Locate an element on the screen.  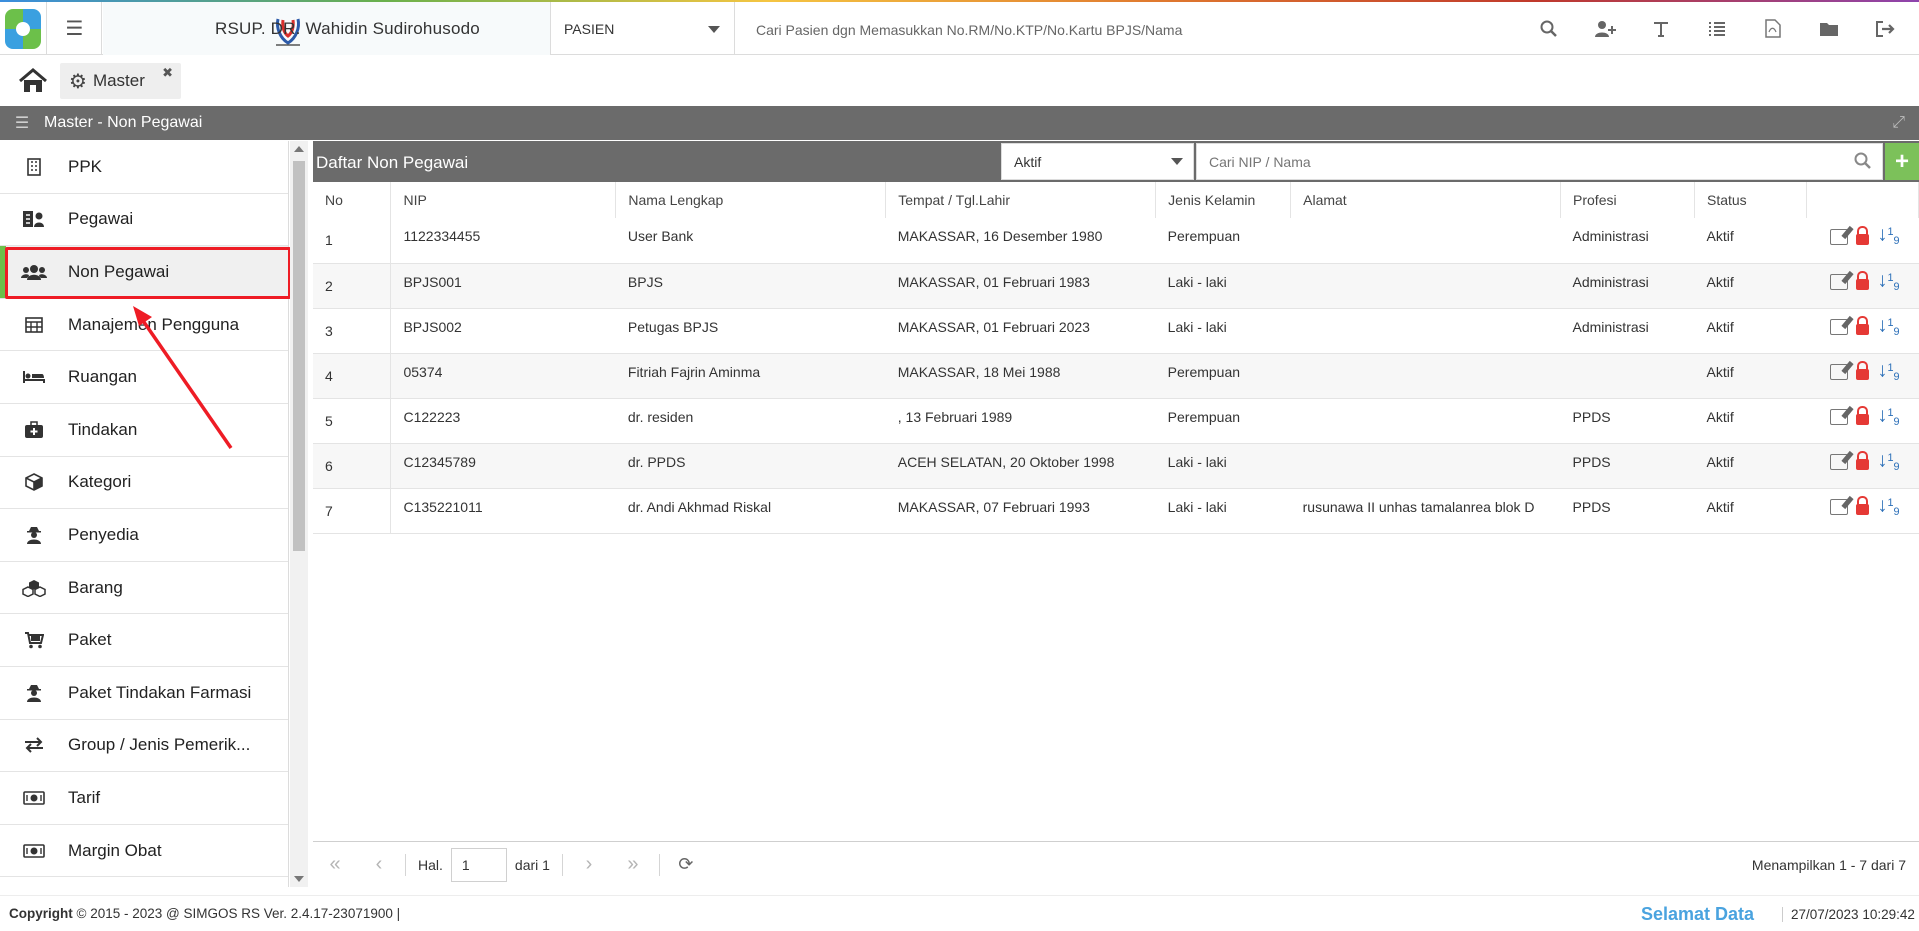
chevron-down-icon is located at coordinates (1177, 161).